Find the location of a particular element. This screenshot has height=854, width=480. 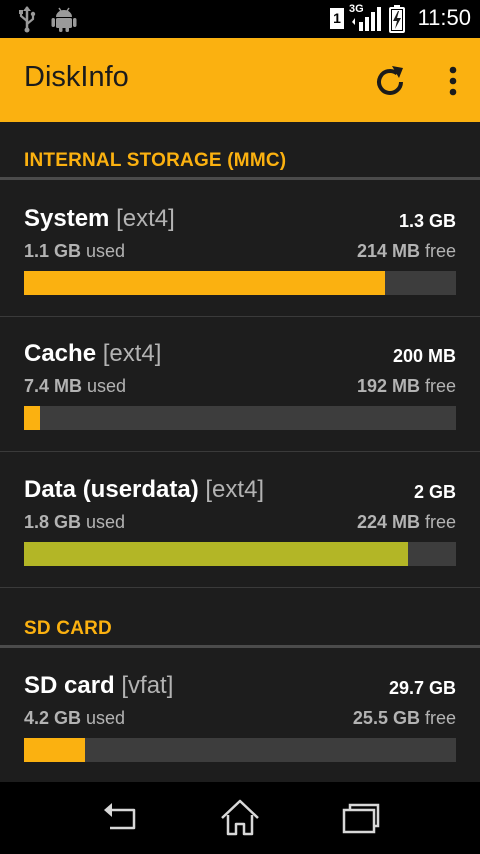

refresh-icon is located at coordinates (390, 82).